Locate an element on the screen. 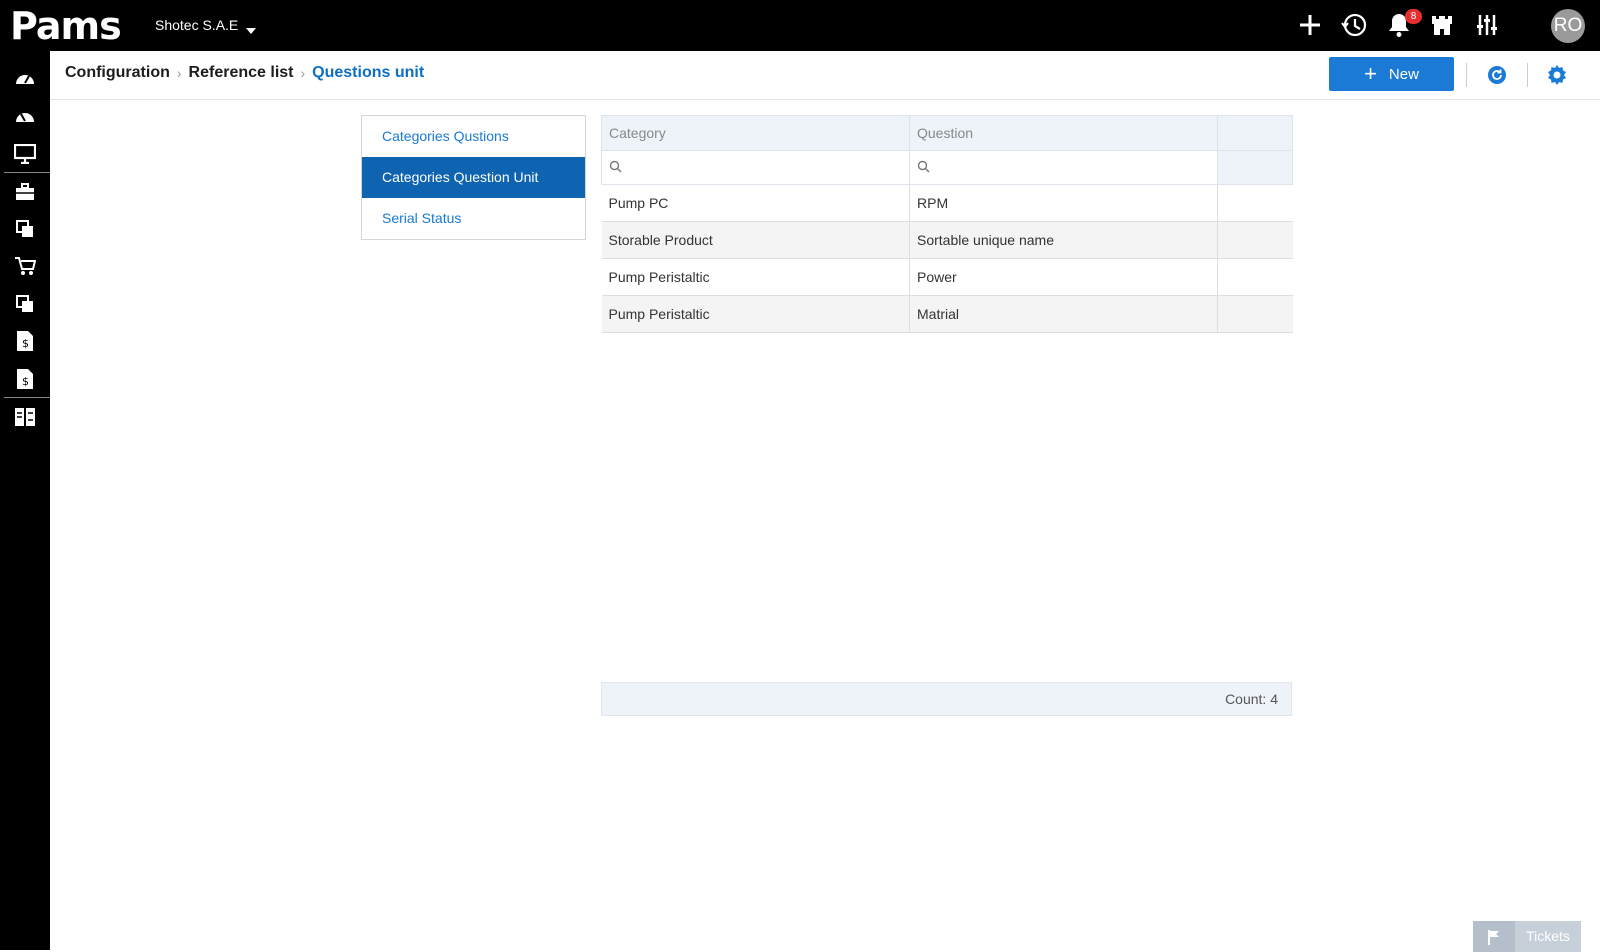 The height and width of the screenshot is (952, 1600). tickets-button: Tickets is located at coordinates (1527, 936).